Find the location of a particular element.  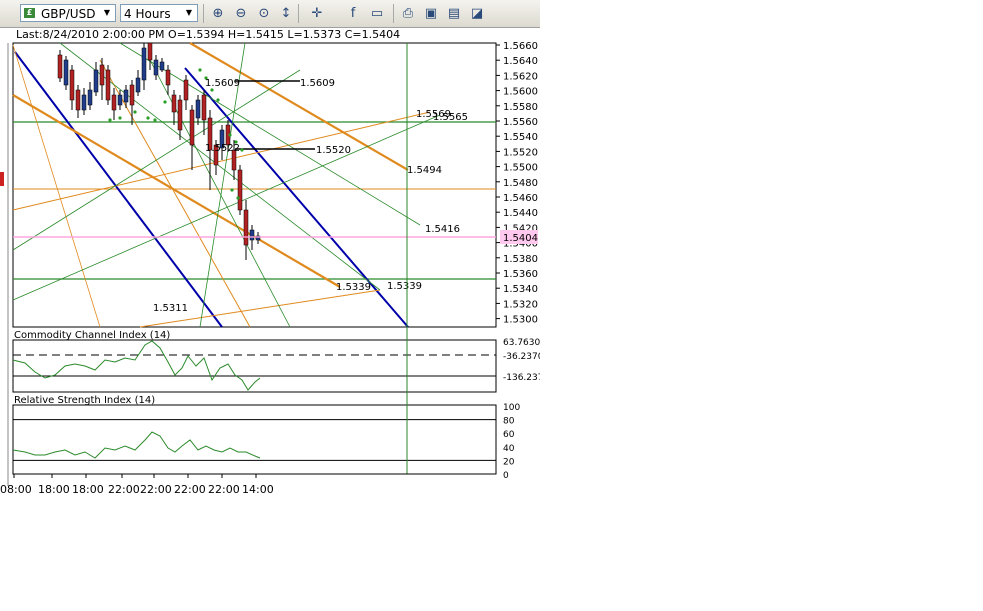

price-annotation-label: 1.5494 is located at coordinates (424, 170).